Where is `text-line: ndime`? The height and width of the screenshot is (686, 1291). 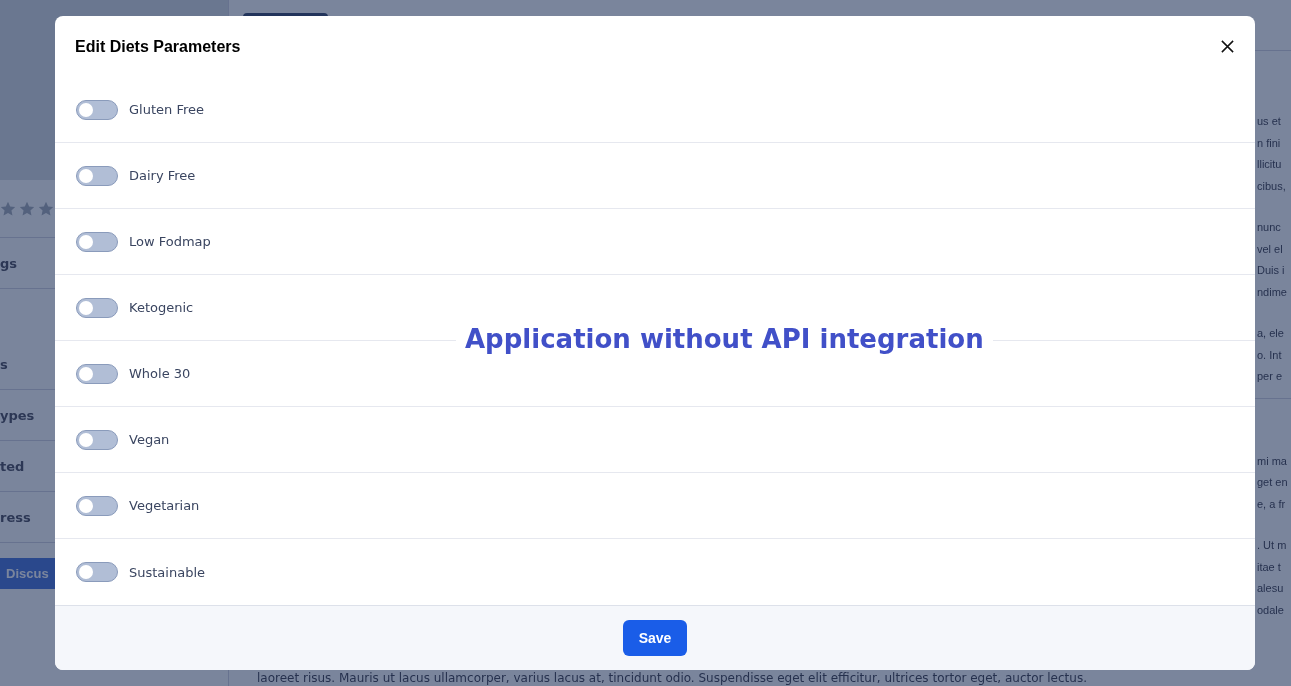 text-line: ndime is located at coordinates (1272, 292).